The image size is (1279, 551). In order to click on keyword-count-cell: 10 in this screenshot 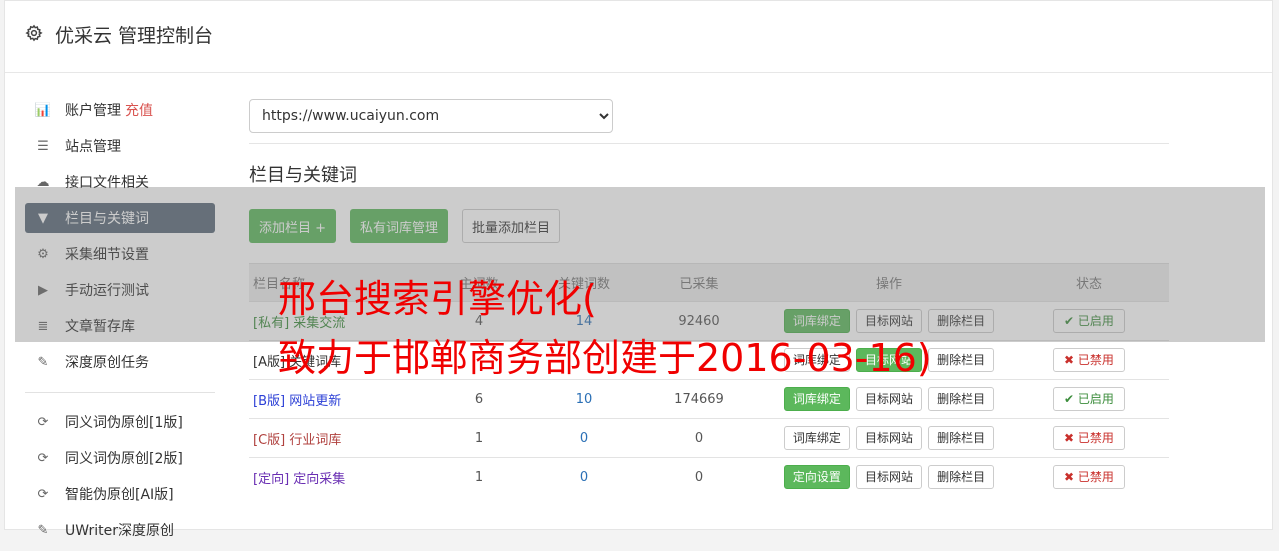, I will do `click(584, 399)`.